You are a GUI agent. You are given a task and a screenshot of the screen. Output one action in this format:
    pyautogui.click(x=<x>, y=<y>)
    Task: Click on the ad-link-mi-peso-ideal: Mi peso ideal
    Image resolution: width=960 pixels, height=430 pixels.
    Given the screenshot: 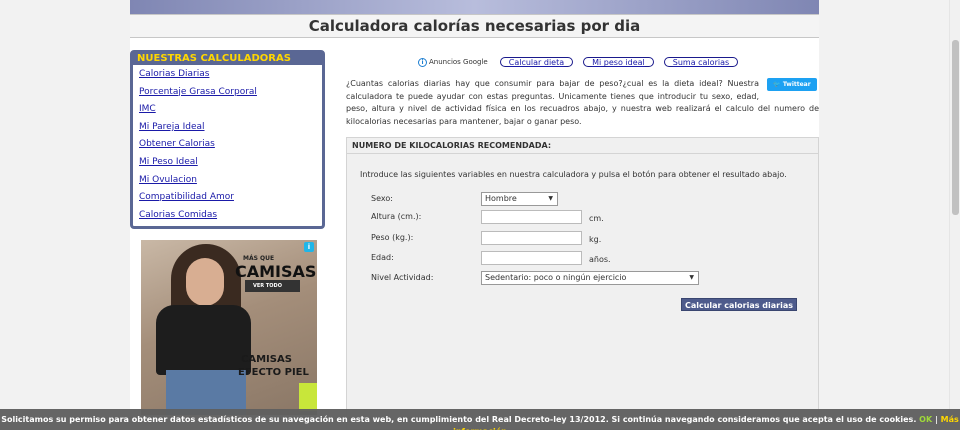 What is the action you would take?
    pyautogui.click(x=618, y=62)
    